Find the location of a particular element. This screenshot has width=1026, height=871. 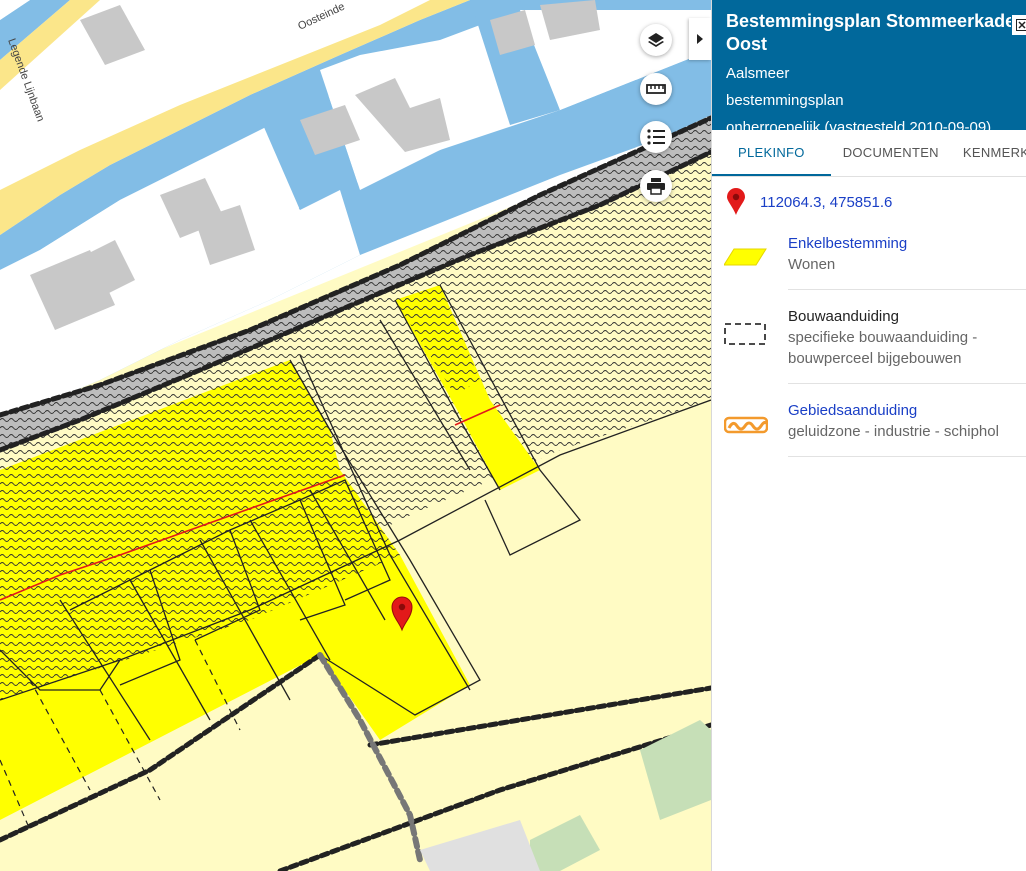

gebiedsaanduiding-link: Gebiedsaanduiding is located at coordinates (907, 410).